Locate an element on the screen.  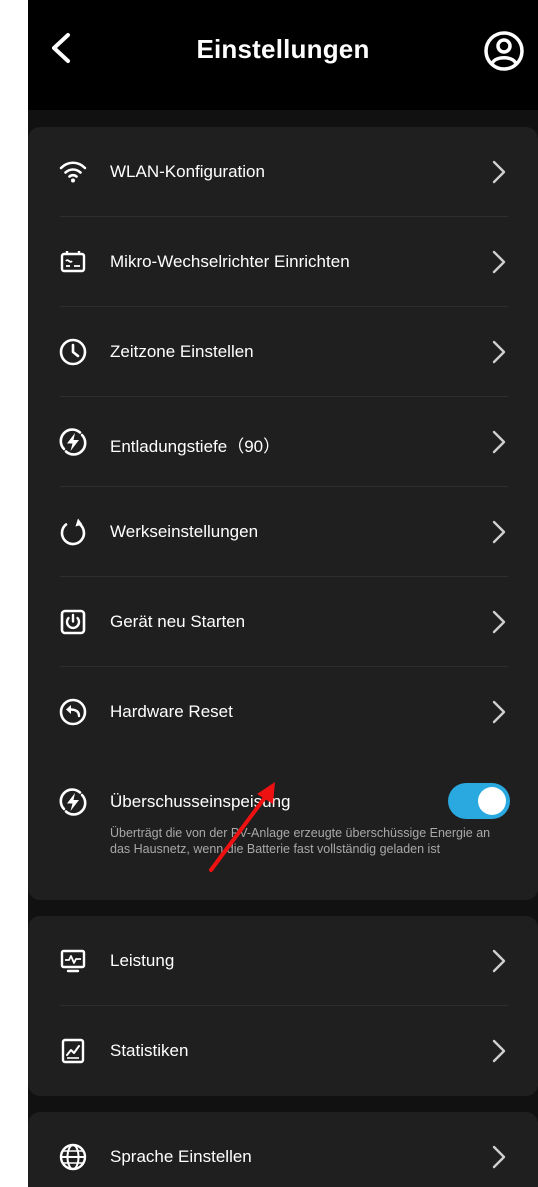
user-circle-icon is located at coordinates (504, 51).